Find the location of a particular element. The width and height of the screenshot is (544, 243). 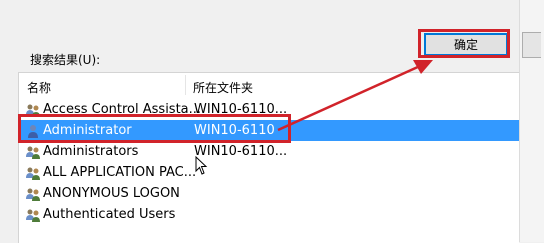

column-header-folder: 所在文件夹 is located at coordinates (223, 87).